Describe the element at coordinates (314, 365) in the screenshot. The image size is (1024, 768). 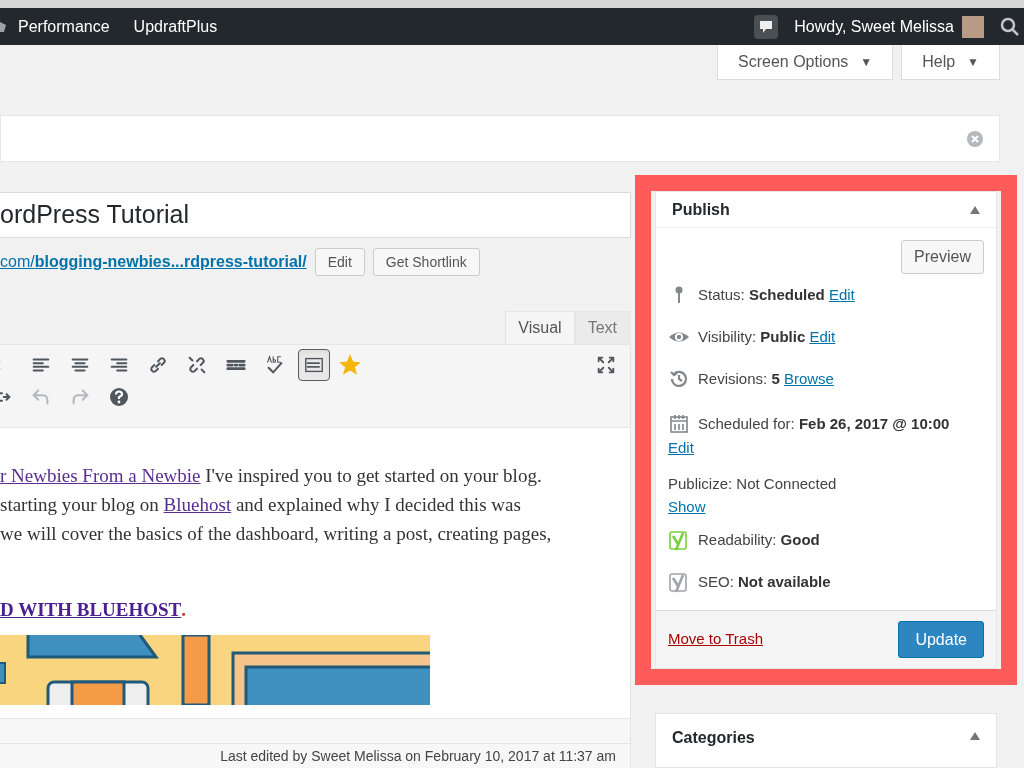
I see `toolbar-toggle-icon` at that location.